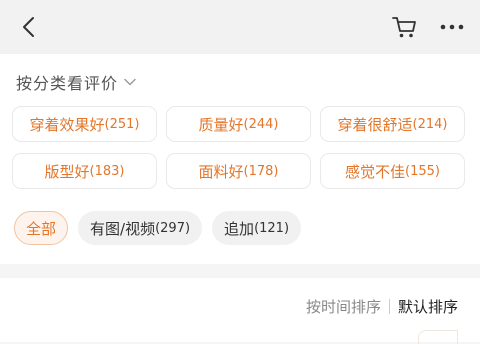  I want to click on more-button, so click(452, 27).